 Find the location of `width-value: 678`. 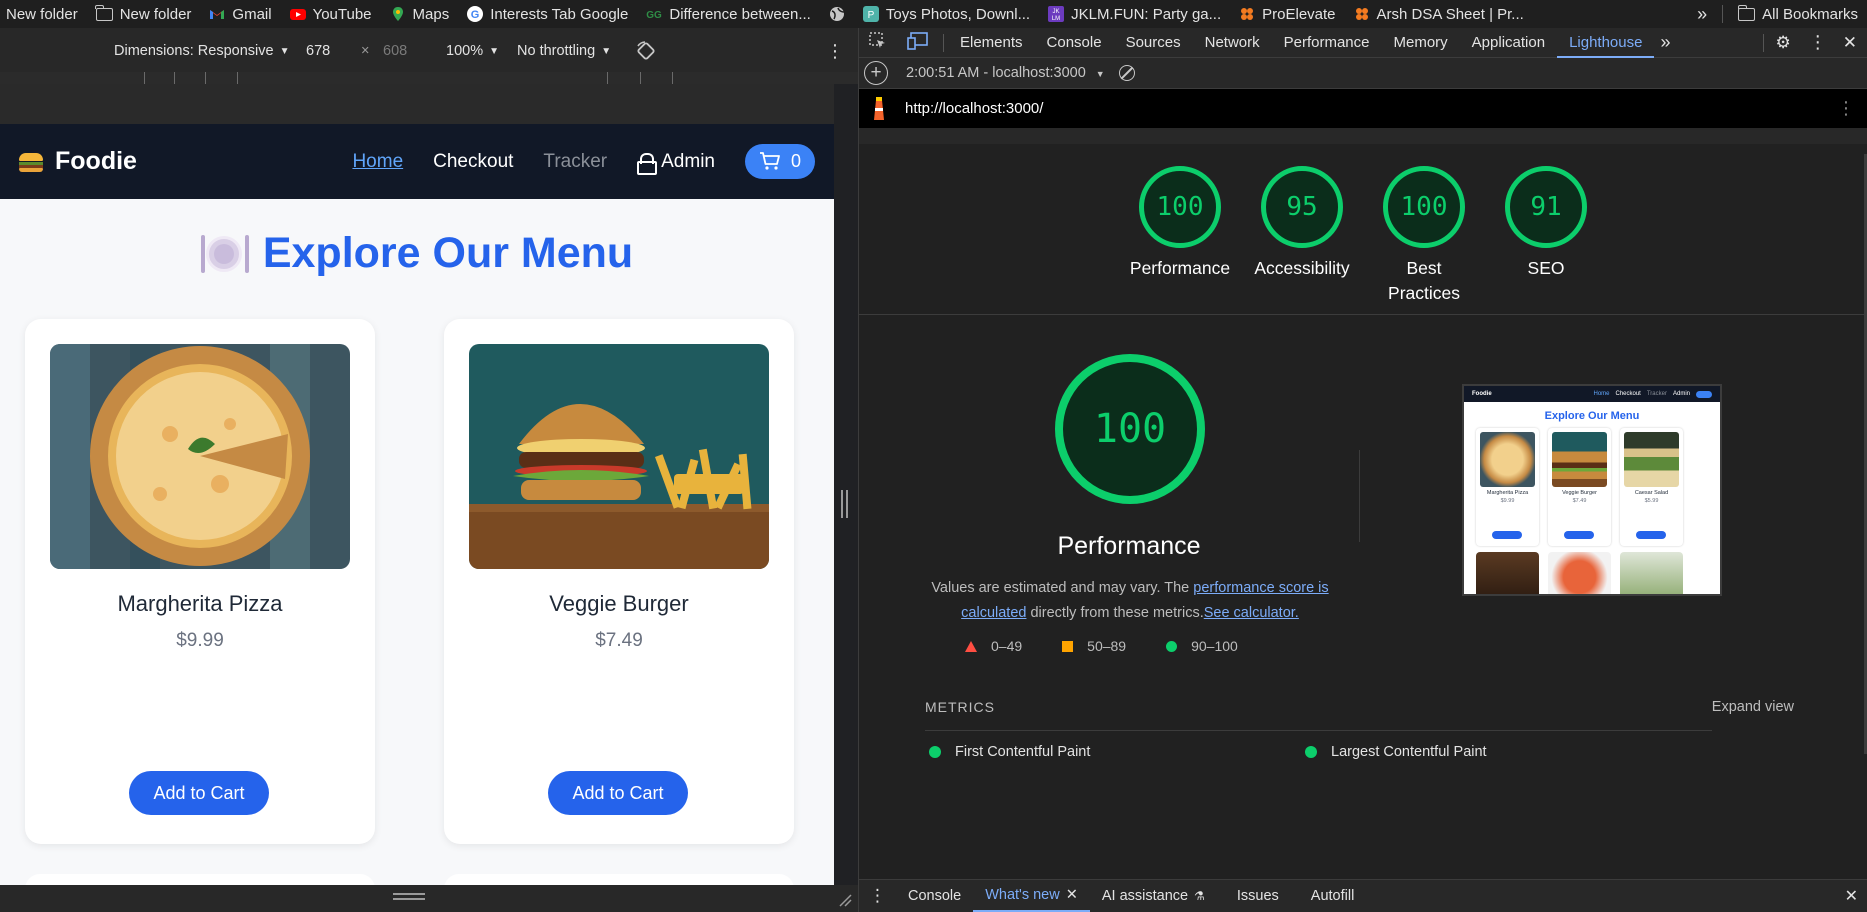

width-value: 678 is located at coordinates (318, 51).